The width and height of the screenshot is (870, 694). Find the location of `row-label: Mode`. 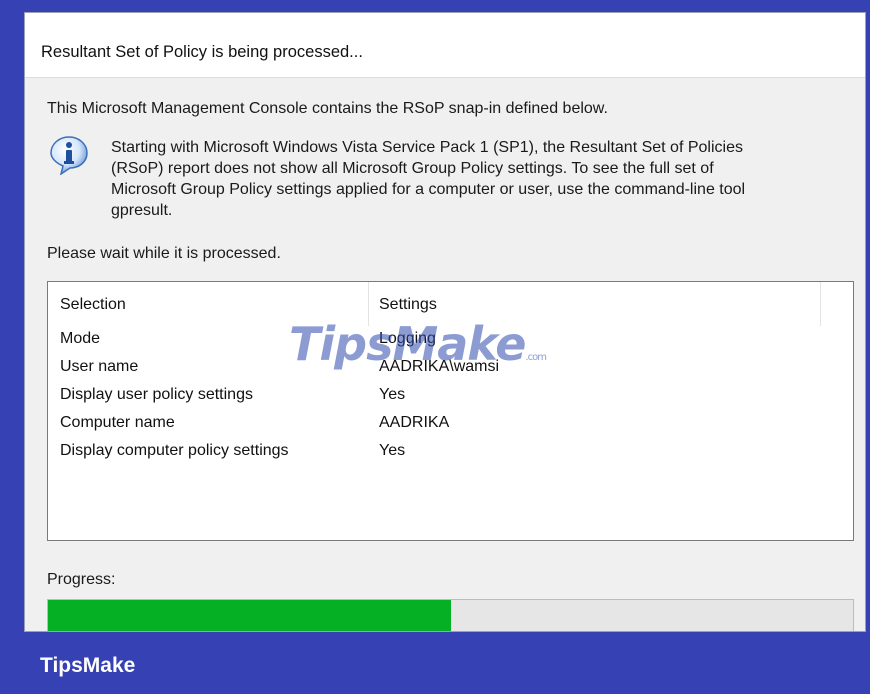

row-label: Mode is located at coordinates (80, 338).